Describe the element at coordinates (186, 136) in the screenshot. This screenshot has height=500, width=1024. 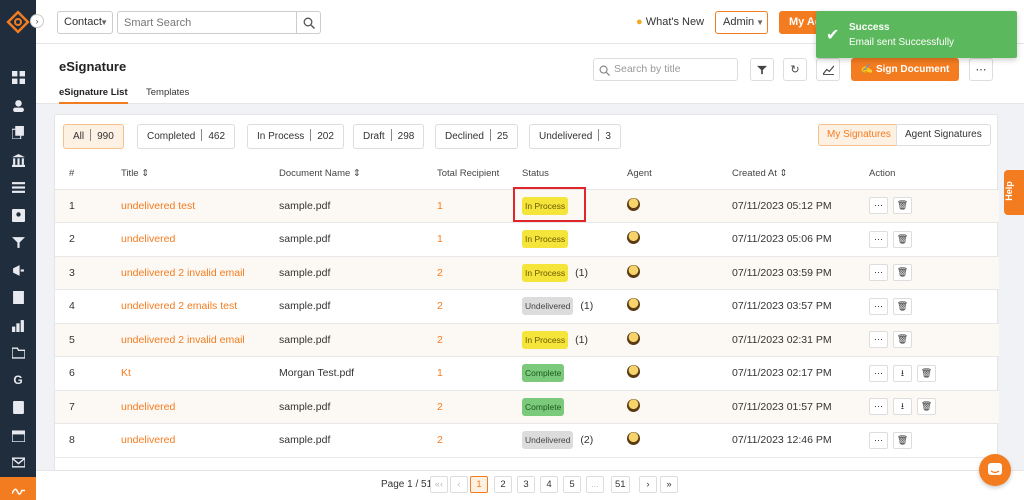
I see `filter-completed: Completed 462` at that location.